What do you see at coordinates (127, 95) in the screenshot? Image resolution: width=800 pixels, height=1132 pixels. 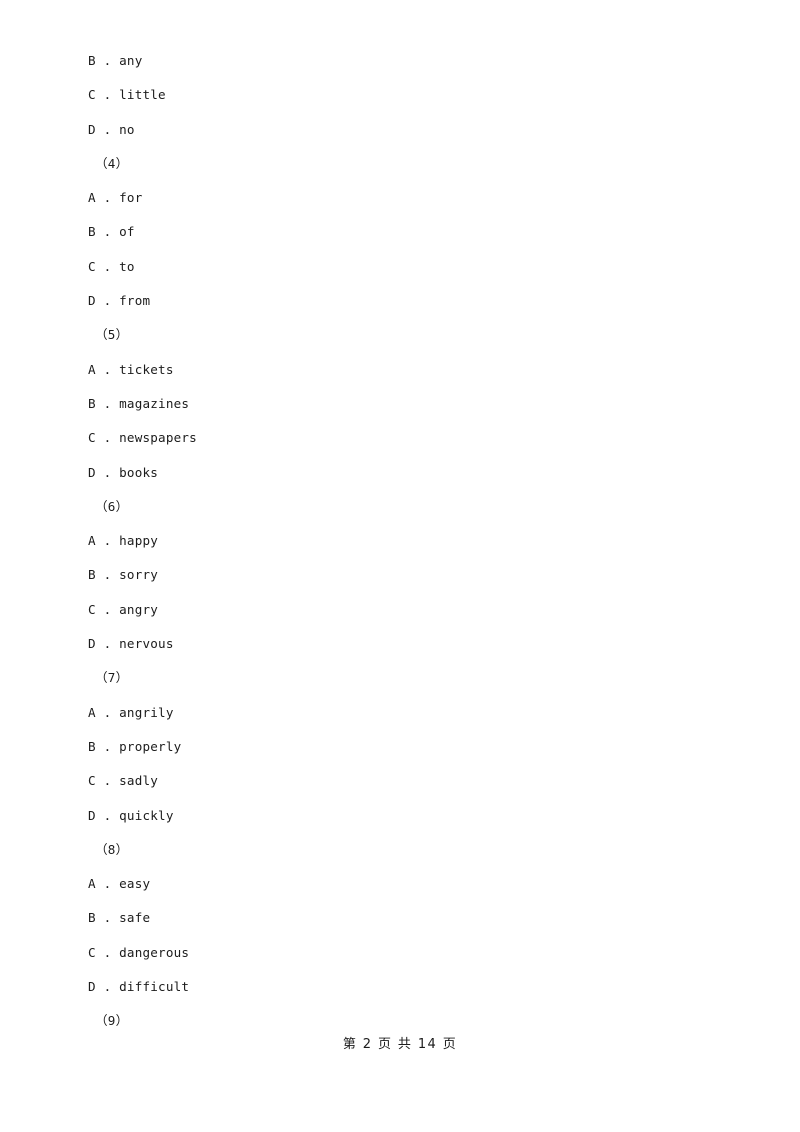 I see `answer-option: C . little` at bounding box center [127, 95].